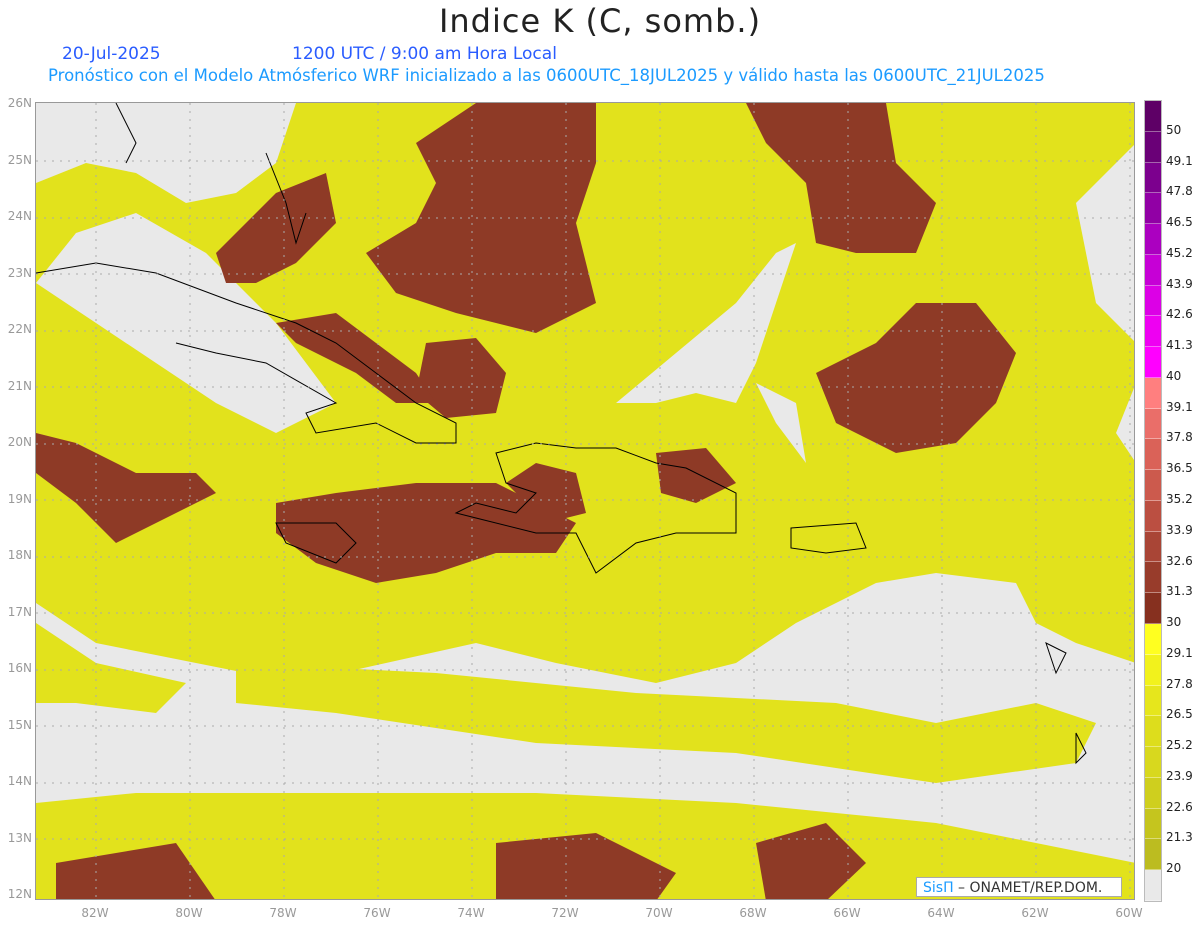 The height and width of the screenshot is (927, 1200). I want to click on lat-label: 16N, so click(19, 668).